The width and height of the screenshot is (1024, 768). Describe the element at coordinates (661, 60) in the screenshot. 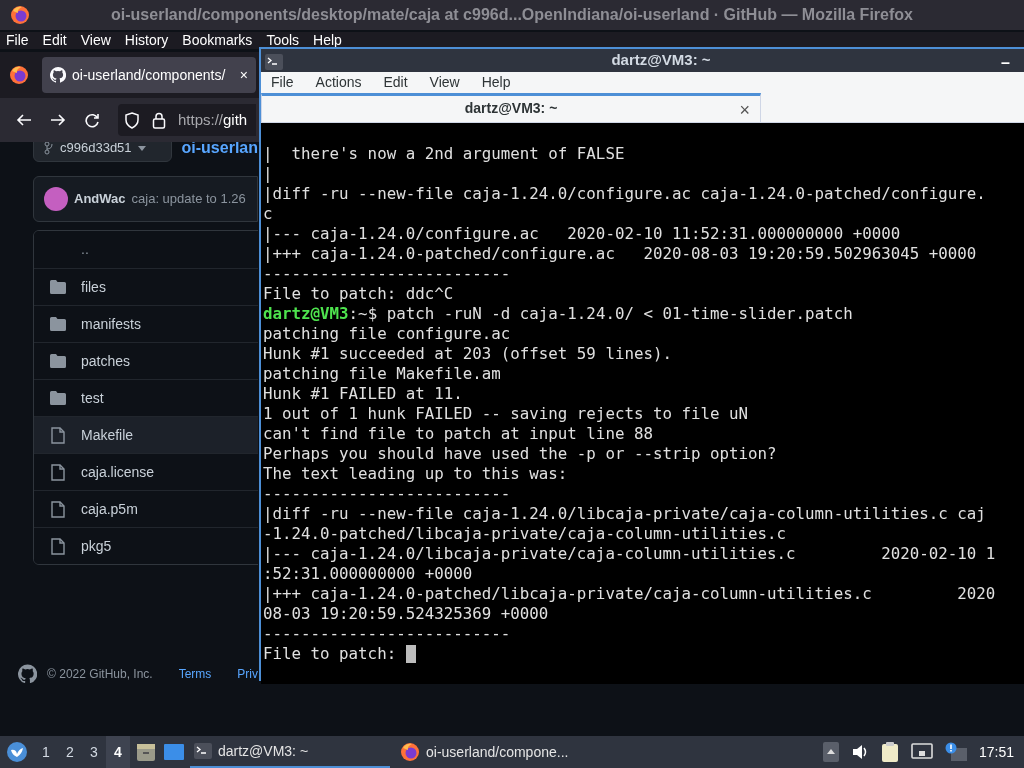

I see `window-title: dartz@VM3: ~` at that location.